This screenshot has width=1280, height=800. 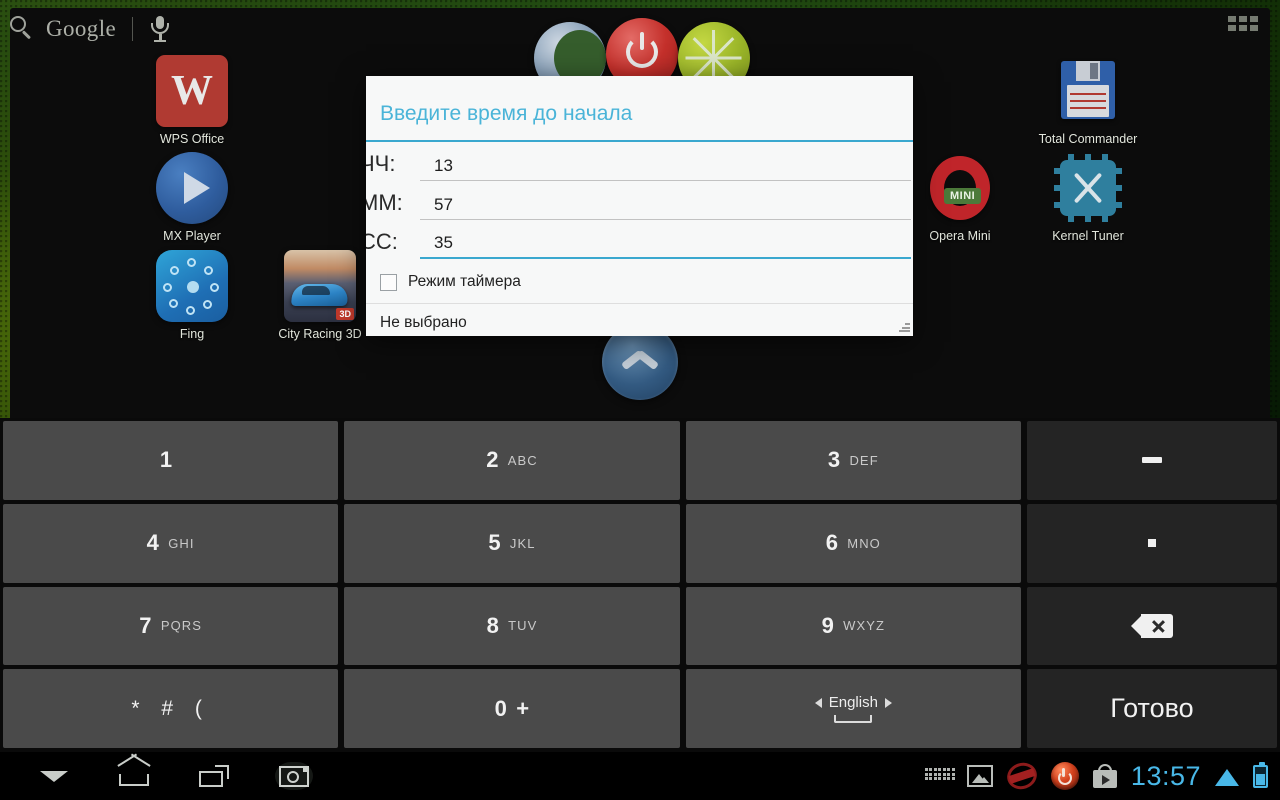 What do you see at coordinates (464, 281) in the screenshot?
I see `timer-mode-label: Режим таймера` at bounding box center [464, 281].